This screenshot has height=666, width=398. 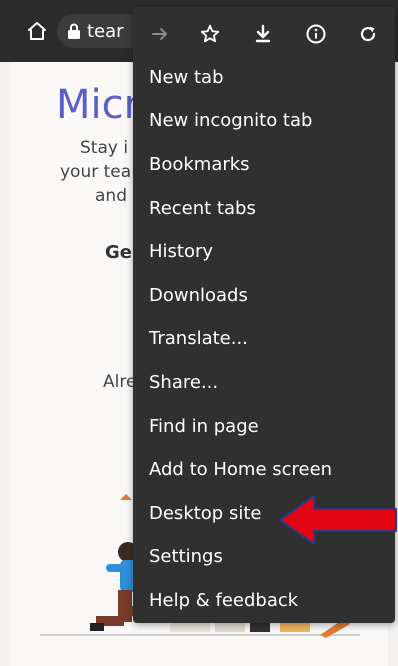 I want to click on menu-toolbar, so click(x=264, y=33).